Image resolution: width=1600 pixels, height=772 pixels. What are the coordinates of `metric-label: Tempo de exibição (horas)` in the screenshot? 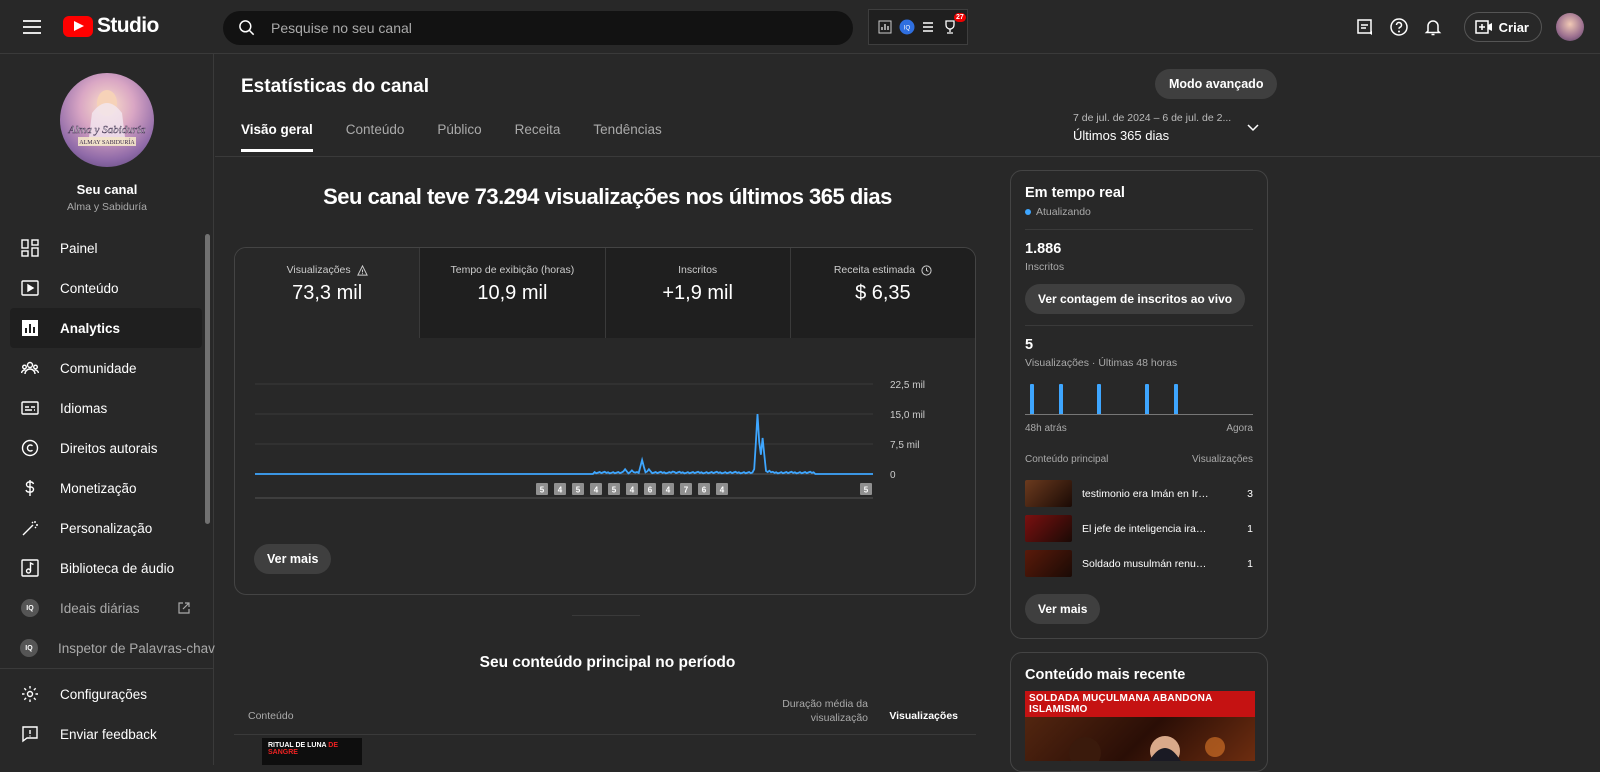 It's located at (512, 270).